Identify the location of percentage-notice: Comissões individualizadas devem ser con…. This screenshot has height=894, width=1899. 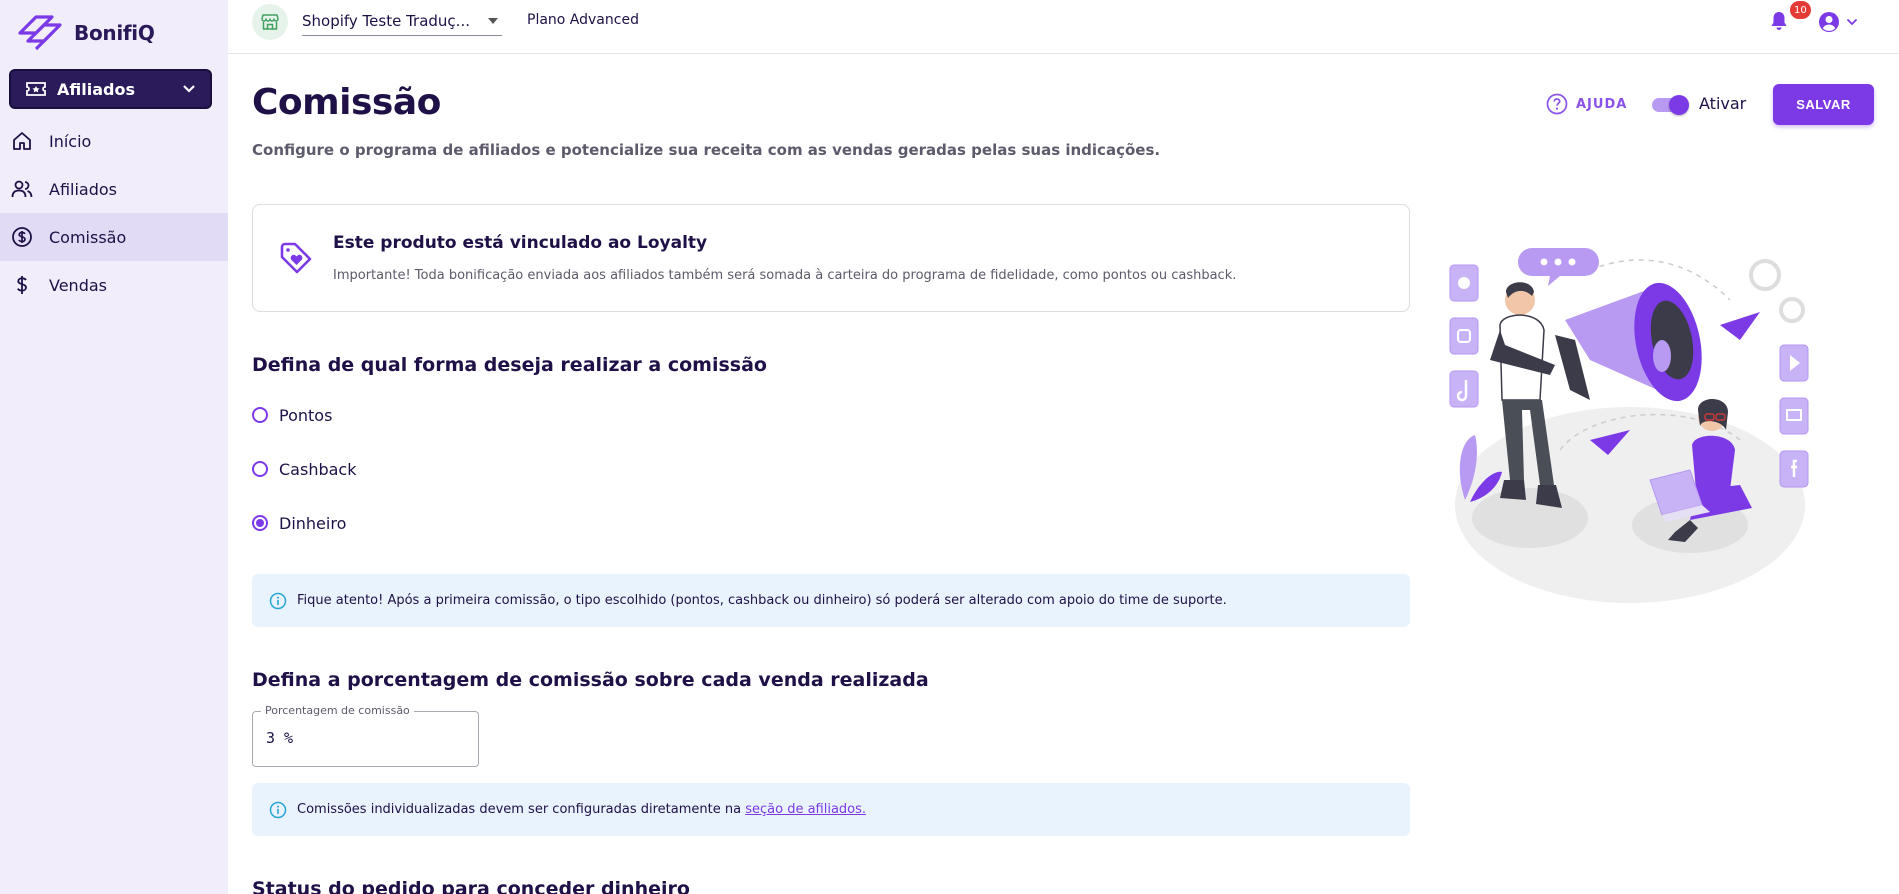
(831, 809).